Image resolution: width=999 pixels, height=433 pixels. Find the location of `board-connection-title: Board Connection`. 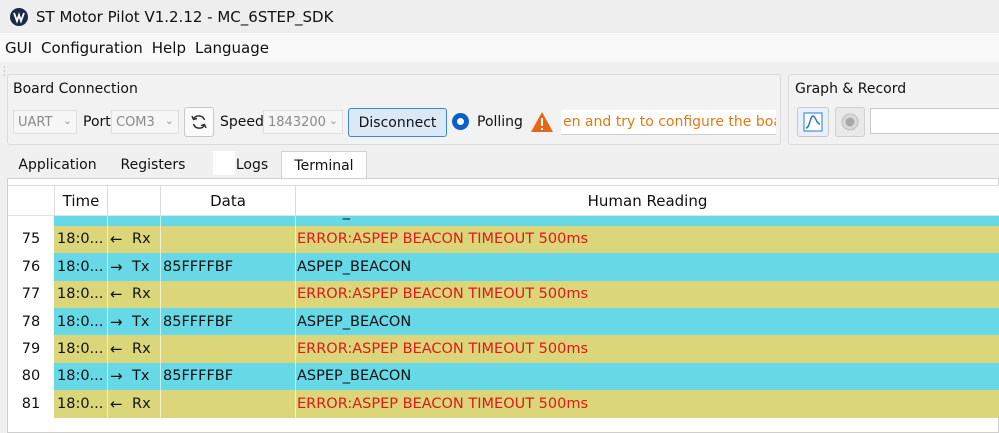

board-connection-title: Board Connection is located at coordinates (75, 89).